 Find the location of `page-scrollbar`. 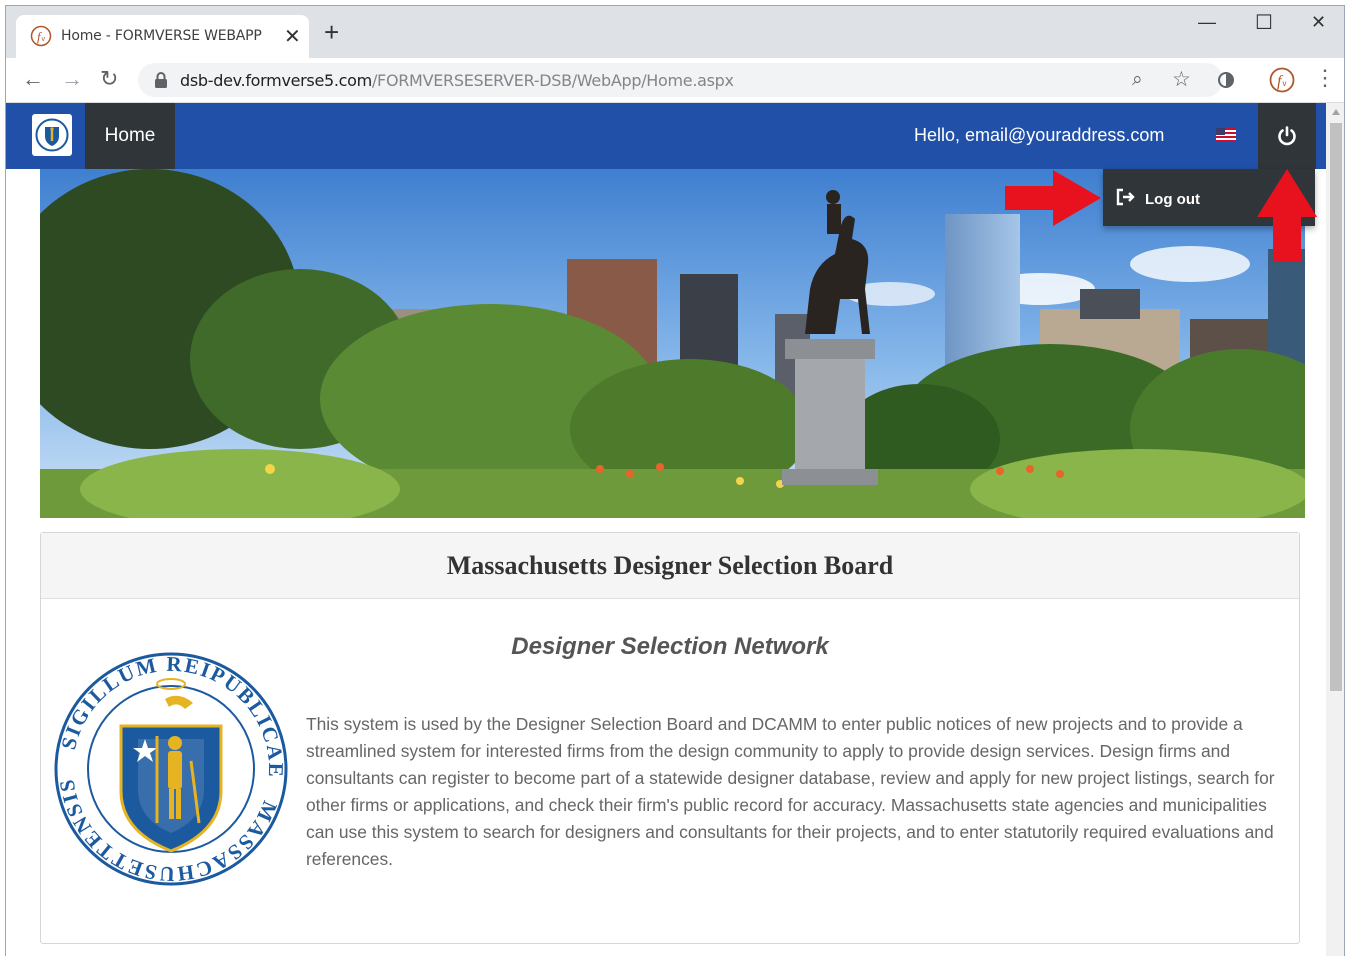

page-scrollbar is located at coordinates (1335, 529).